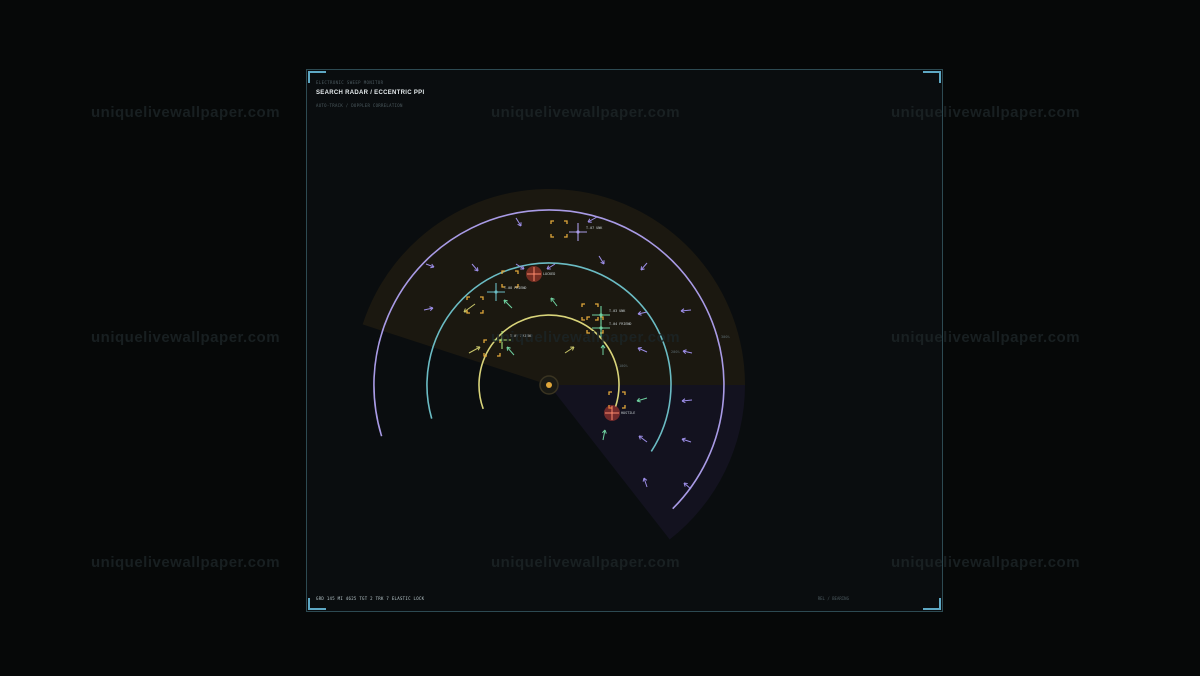  Describe the element at coordinates (553, 286) in the screenshot. I see `sweep-sector-primary` at that location.